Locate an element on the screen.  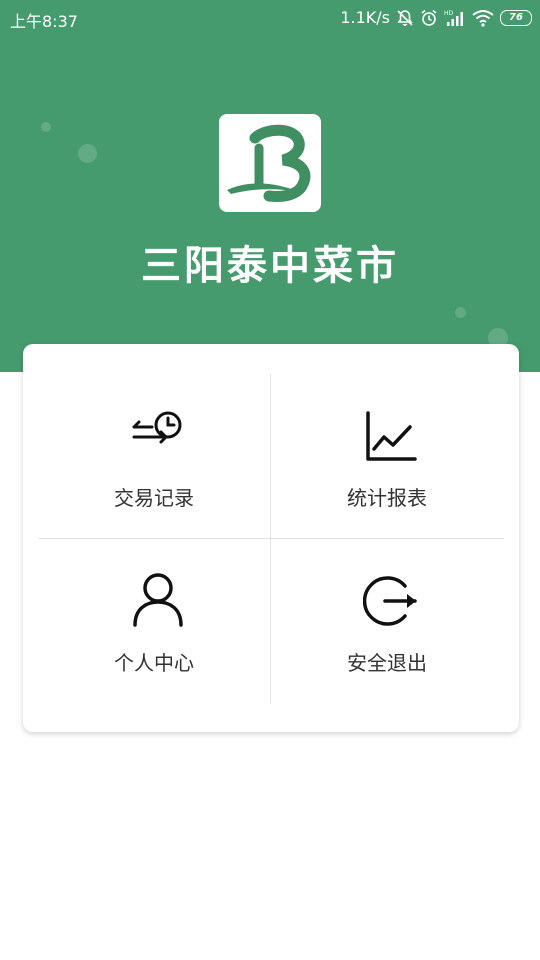
alarm-icon is located at coordinates (429, 17).